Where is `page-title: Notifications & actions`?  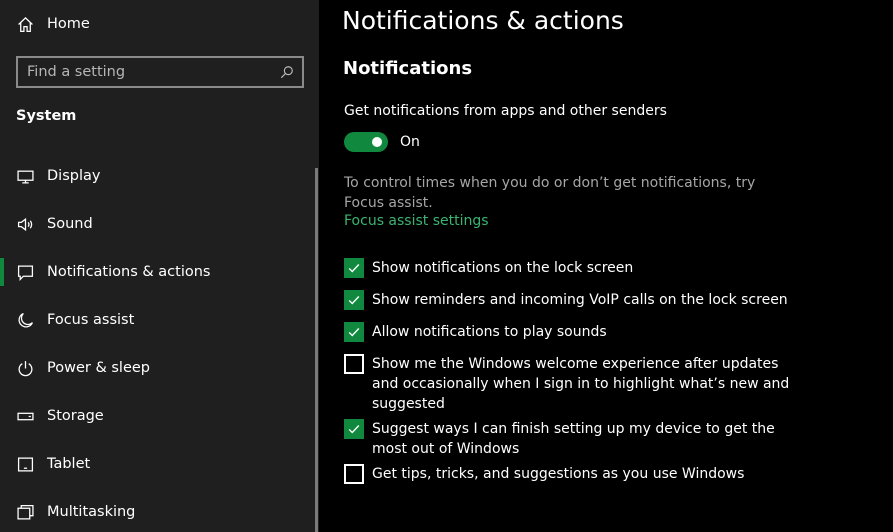 page-title: Notifications & actions is located at coordinates (483, 20).